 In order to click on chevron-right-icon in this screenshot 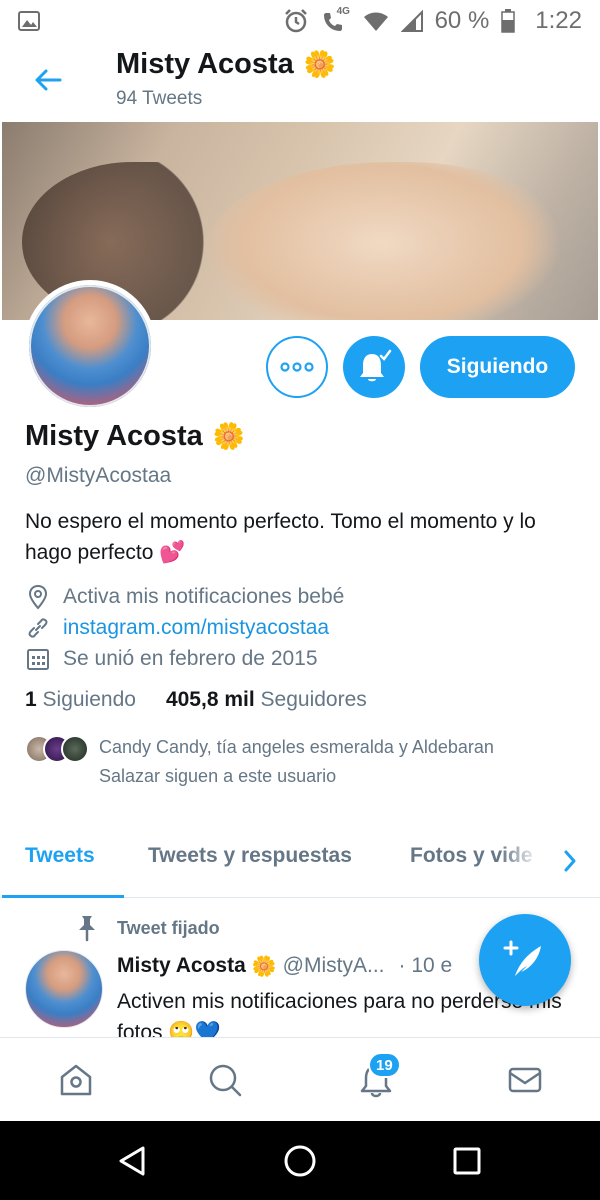, I will do `click(570, 861)`.